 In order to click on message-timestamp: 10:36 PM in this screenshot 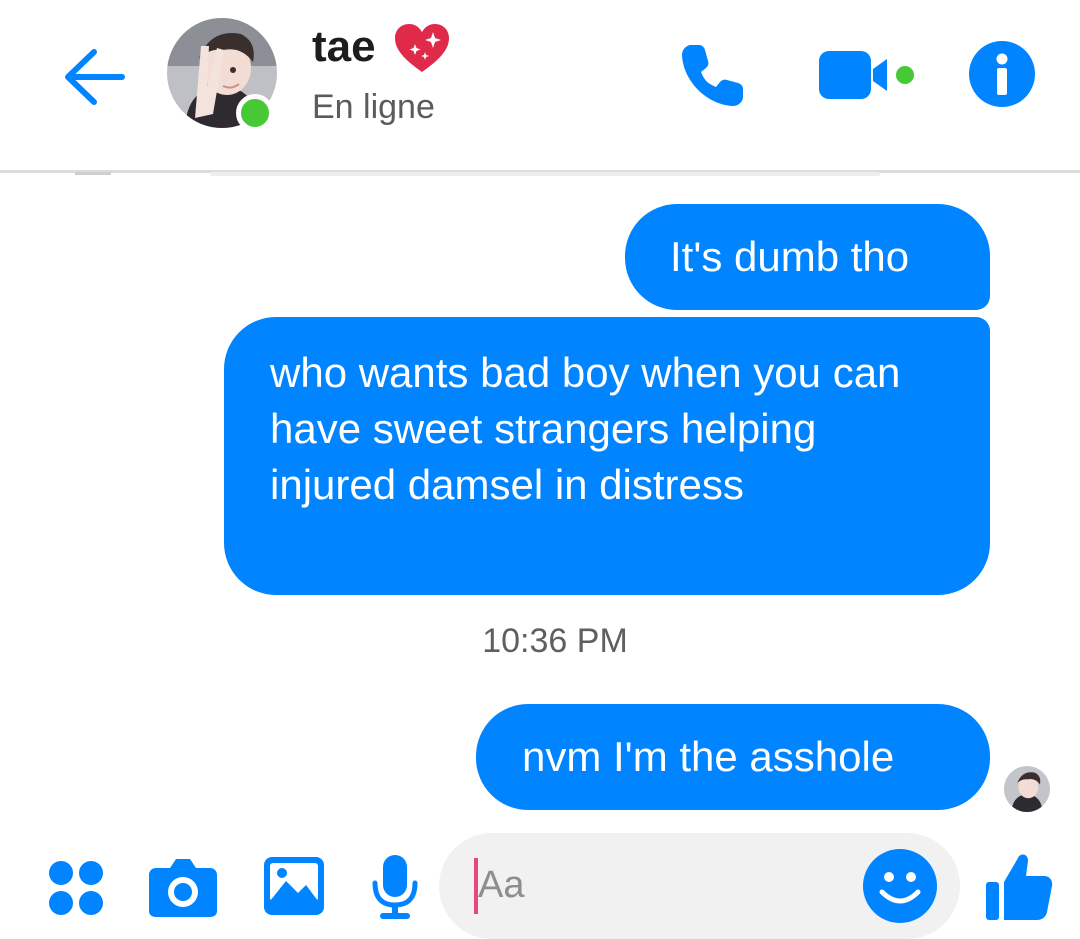, I will do `click(555, 641)`.